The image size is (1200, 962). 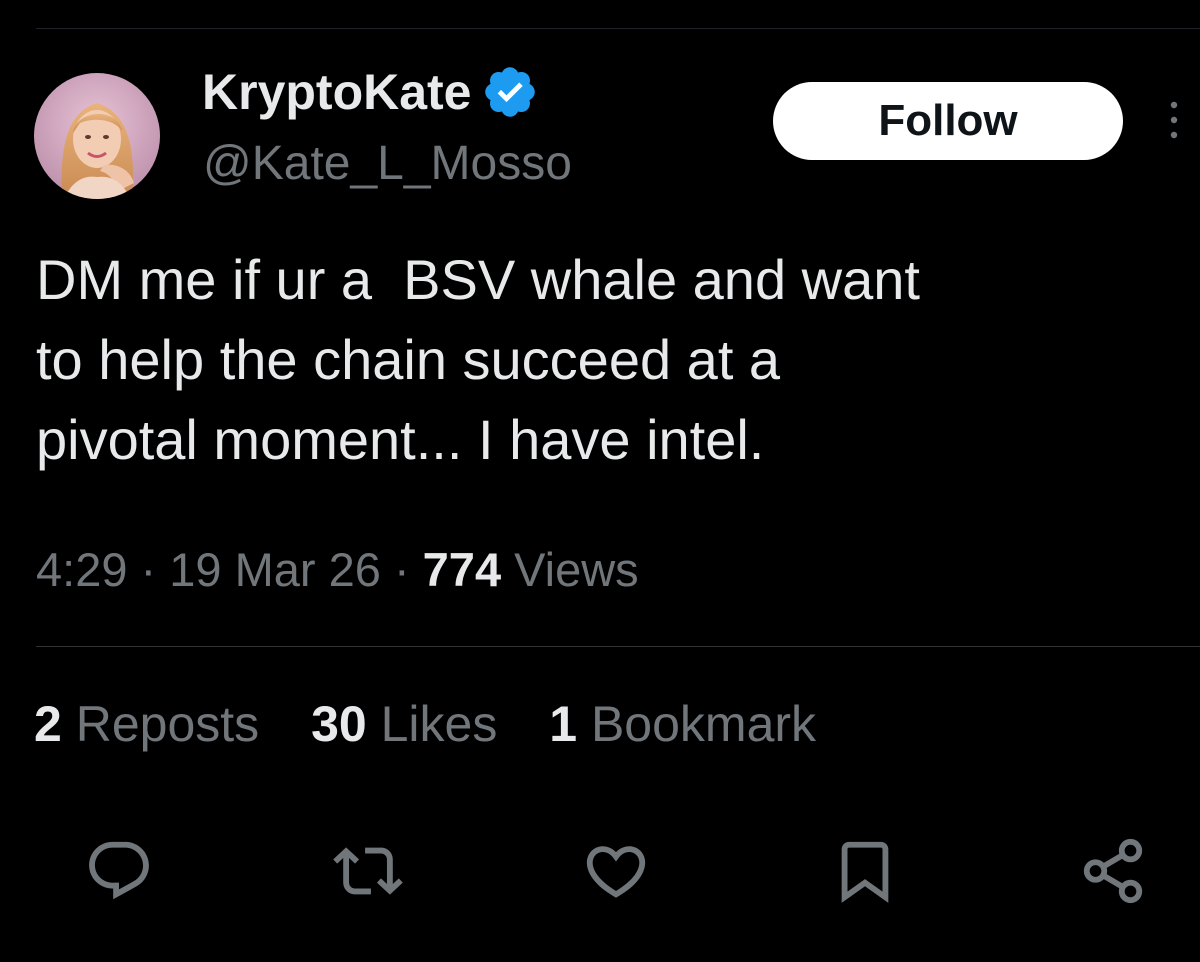 What do you see at coordinates (81, 569) in the screenshot?
I see `tweet-time: 4:29` at bounding box center [81, 569].